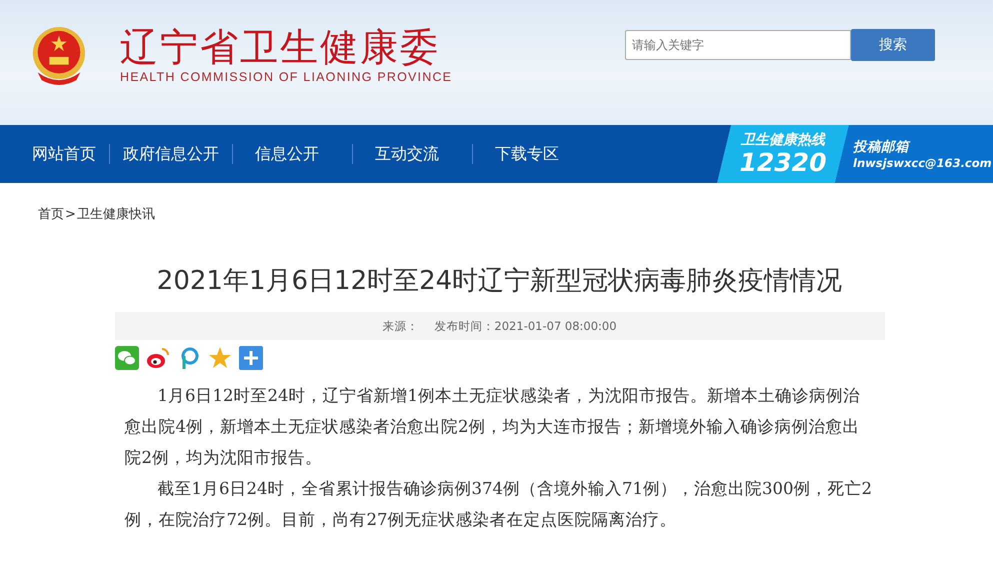  What do you see at coordinates (286, 77) in the screenshot?
I see `site-subtitle: HEALTH COMMISSION OF LIAONING PROVINCE` at bounding box center [286, 77].